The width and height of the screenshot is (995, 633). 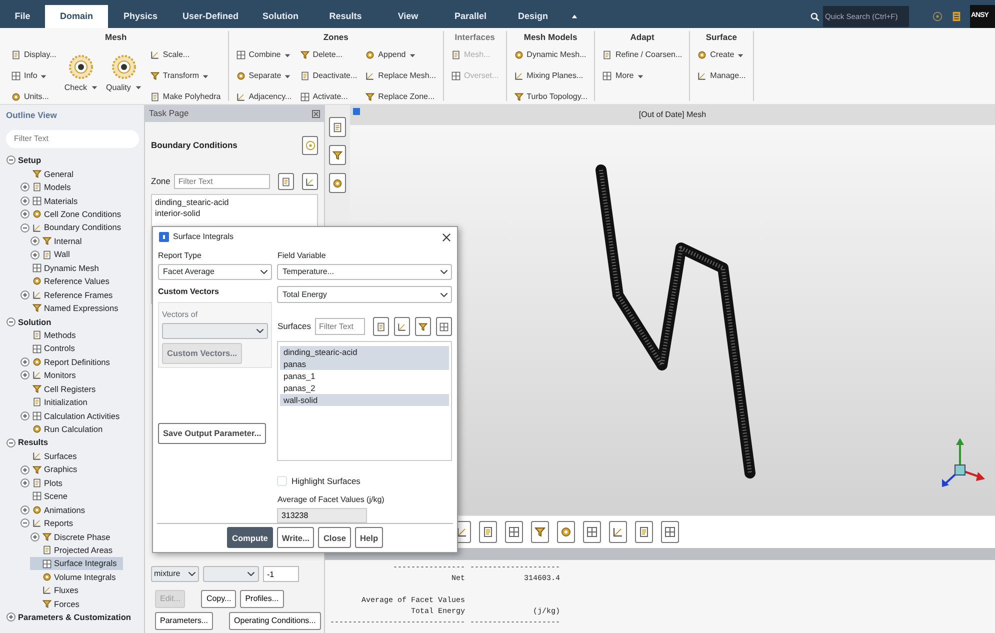 I want to click on tree-item: Setup, so click(x=27, y=161).